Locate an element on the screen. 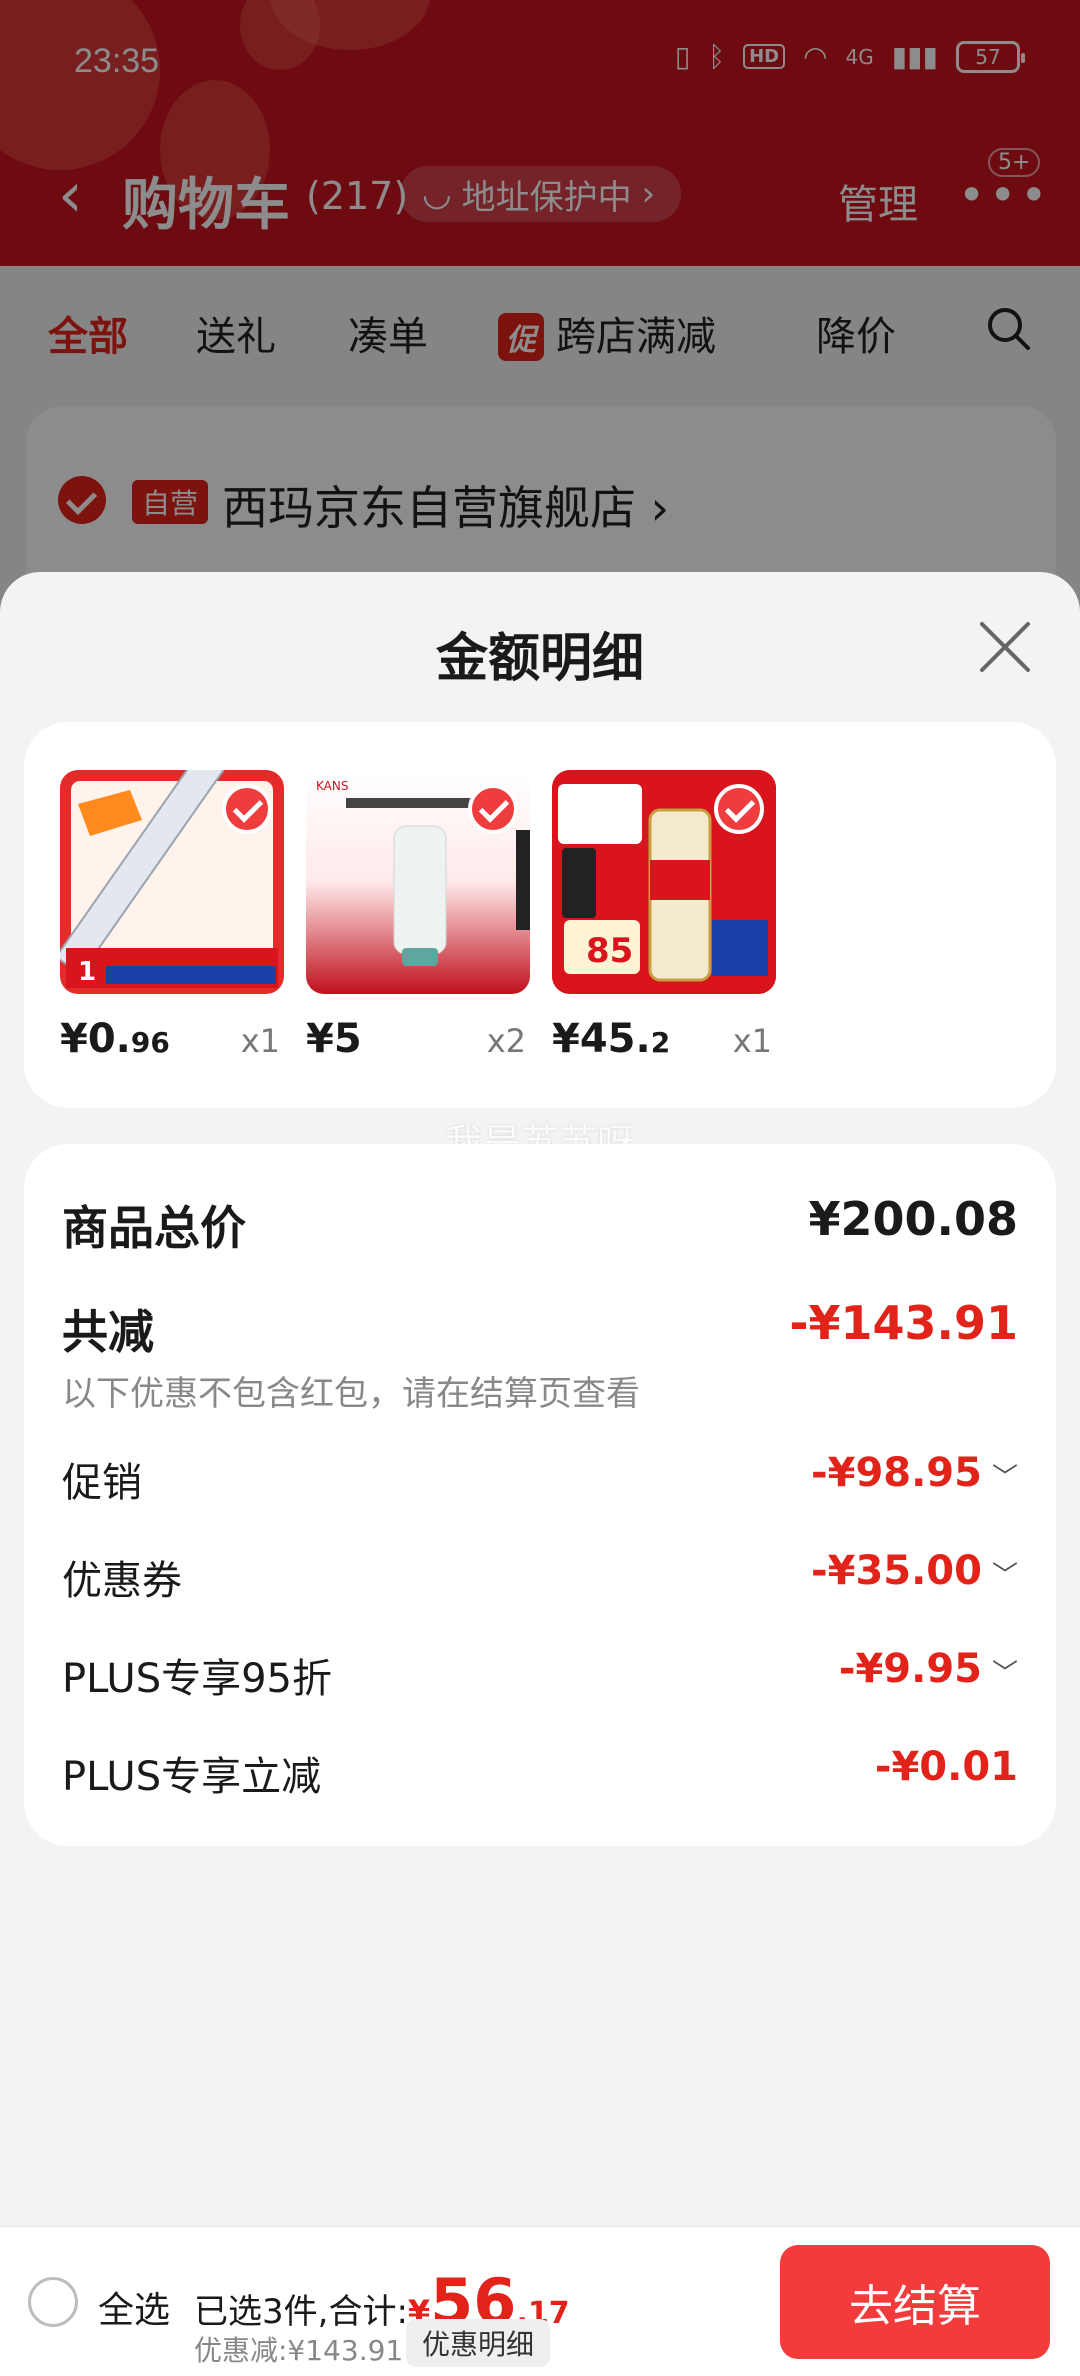 The height and width of the screenshot is (2376, 1080). product-item: 1 ¥0.96 x1 is located at coordinates (172, 919).